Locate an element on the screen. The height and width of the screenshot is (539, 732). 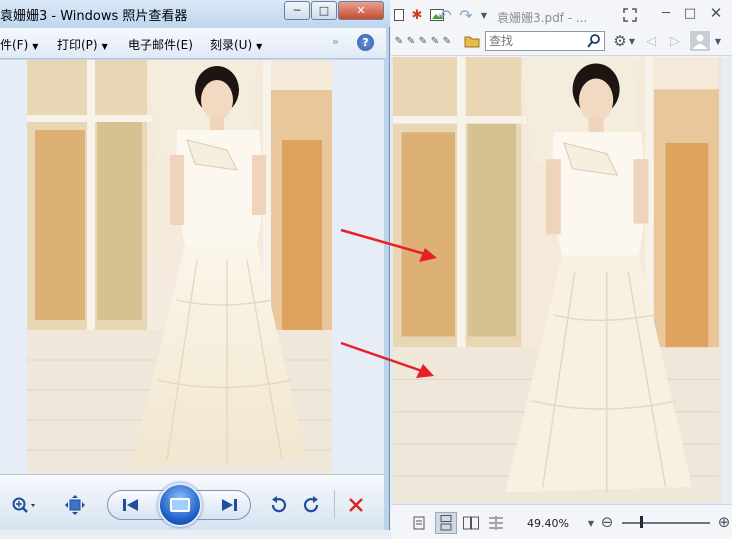
user-icon is located at coordinates (700, 41).